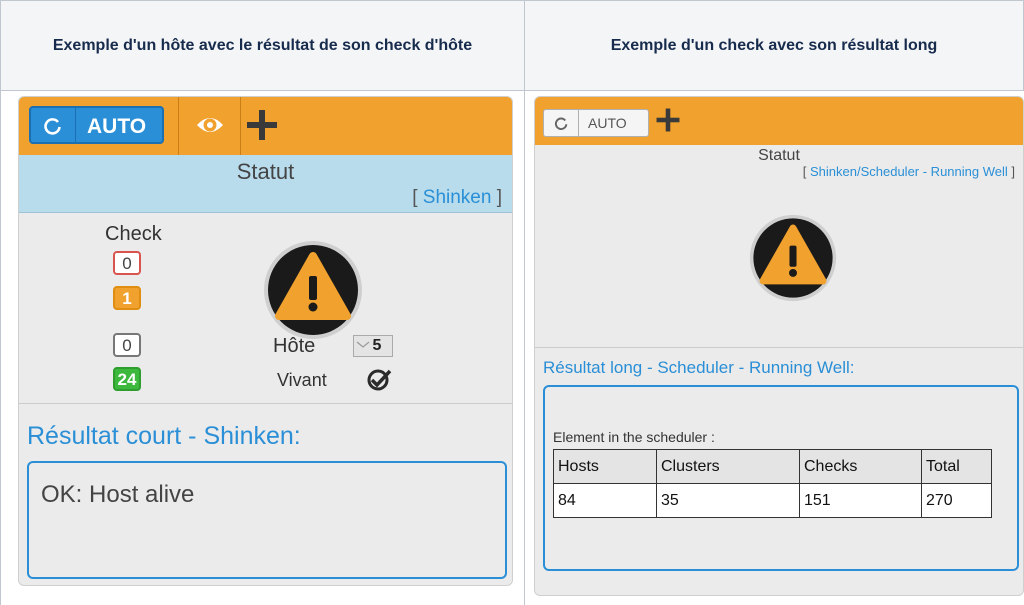  What do you see at coordinates (302, 380) in the screenshot?
I see `alive-label: Vivant` at bounding box center [302, 380].